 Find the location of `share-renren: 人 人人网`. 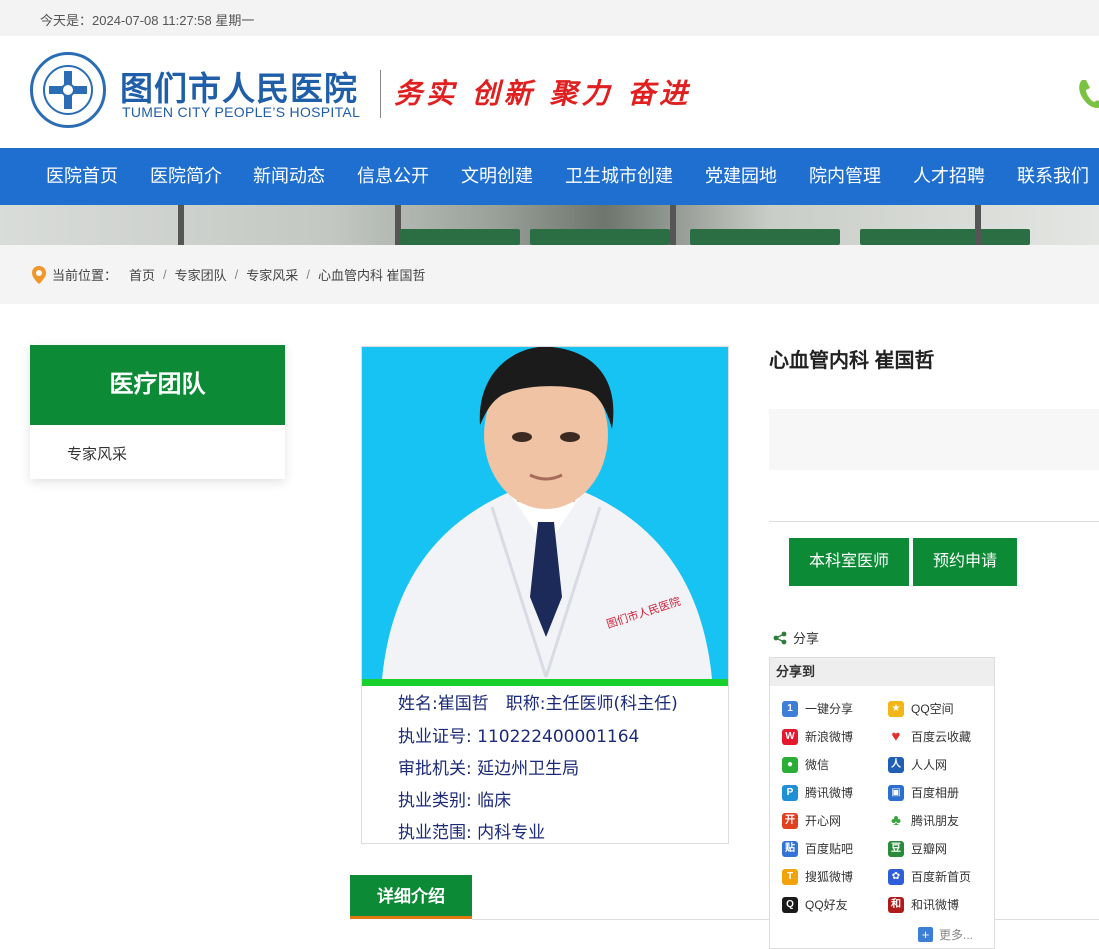

share-renren: 人 人人网 is located at coordinates (917, 764).